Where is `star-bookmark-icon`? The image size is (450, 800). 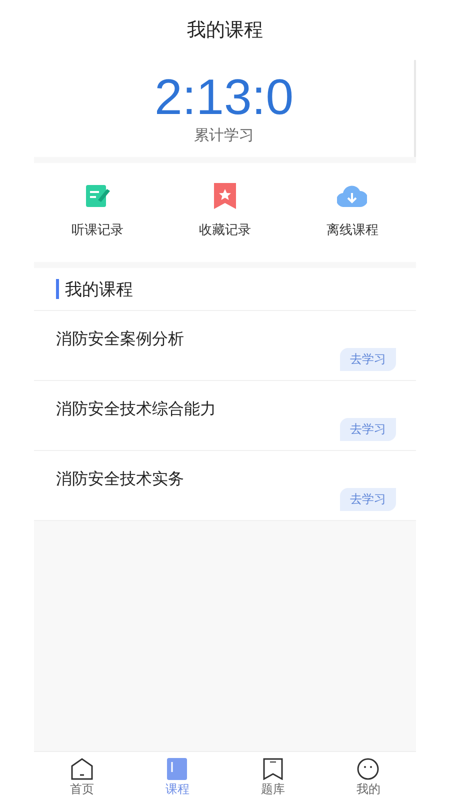 star-bookmark-icon is located at coordinates (225, 196).